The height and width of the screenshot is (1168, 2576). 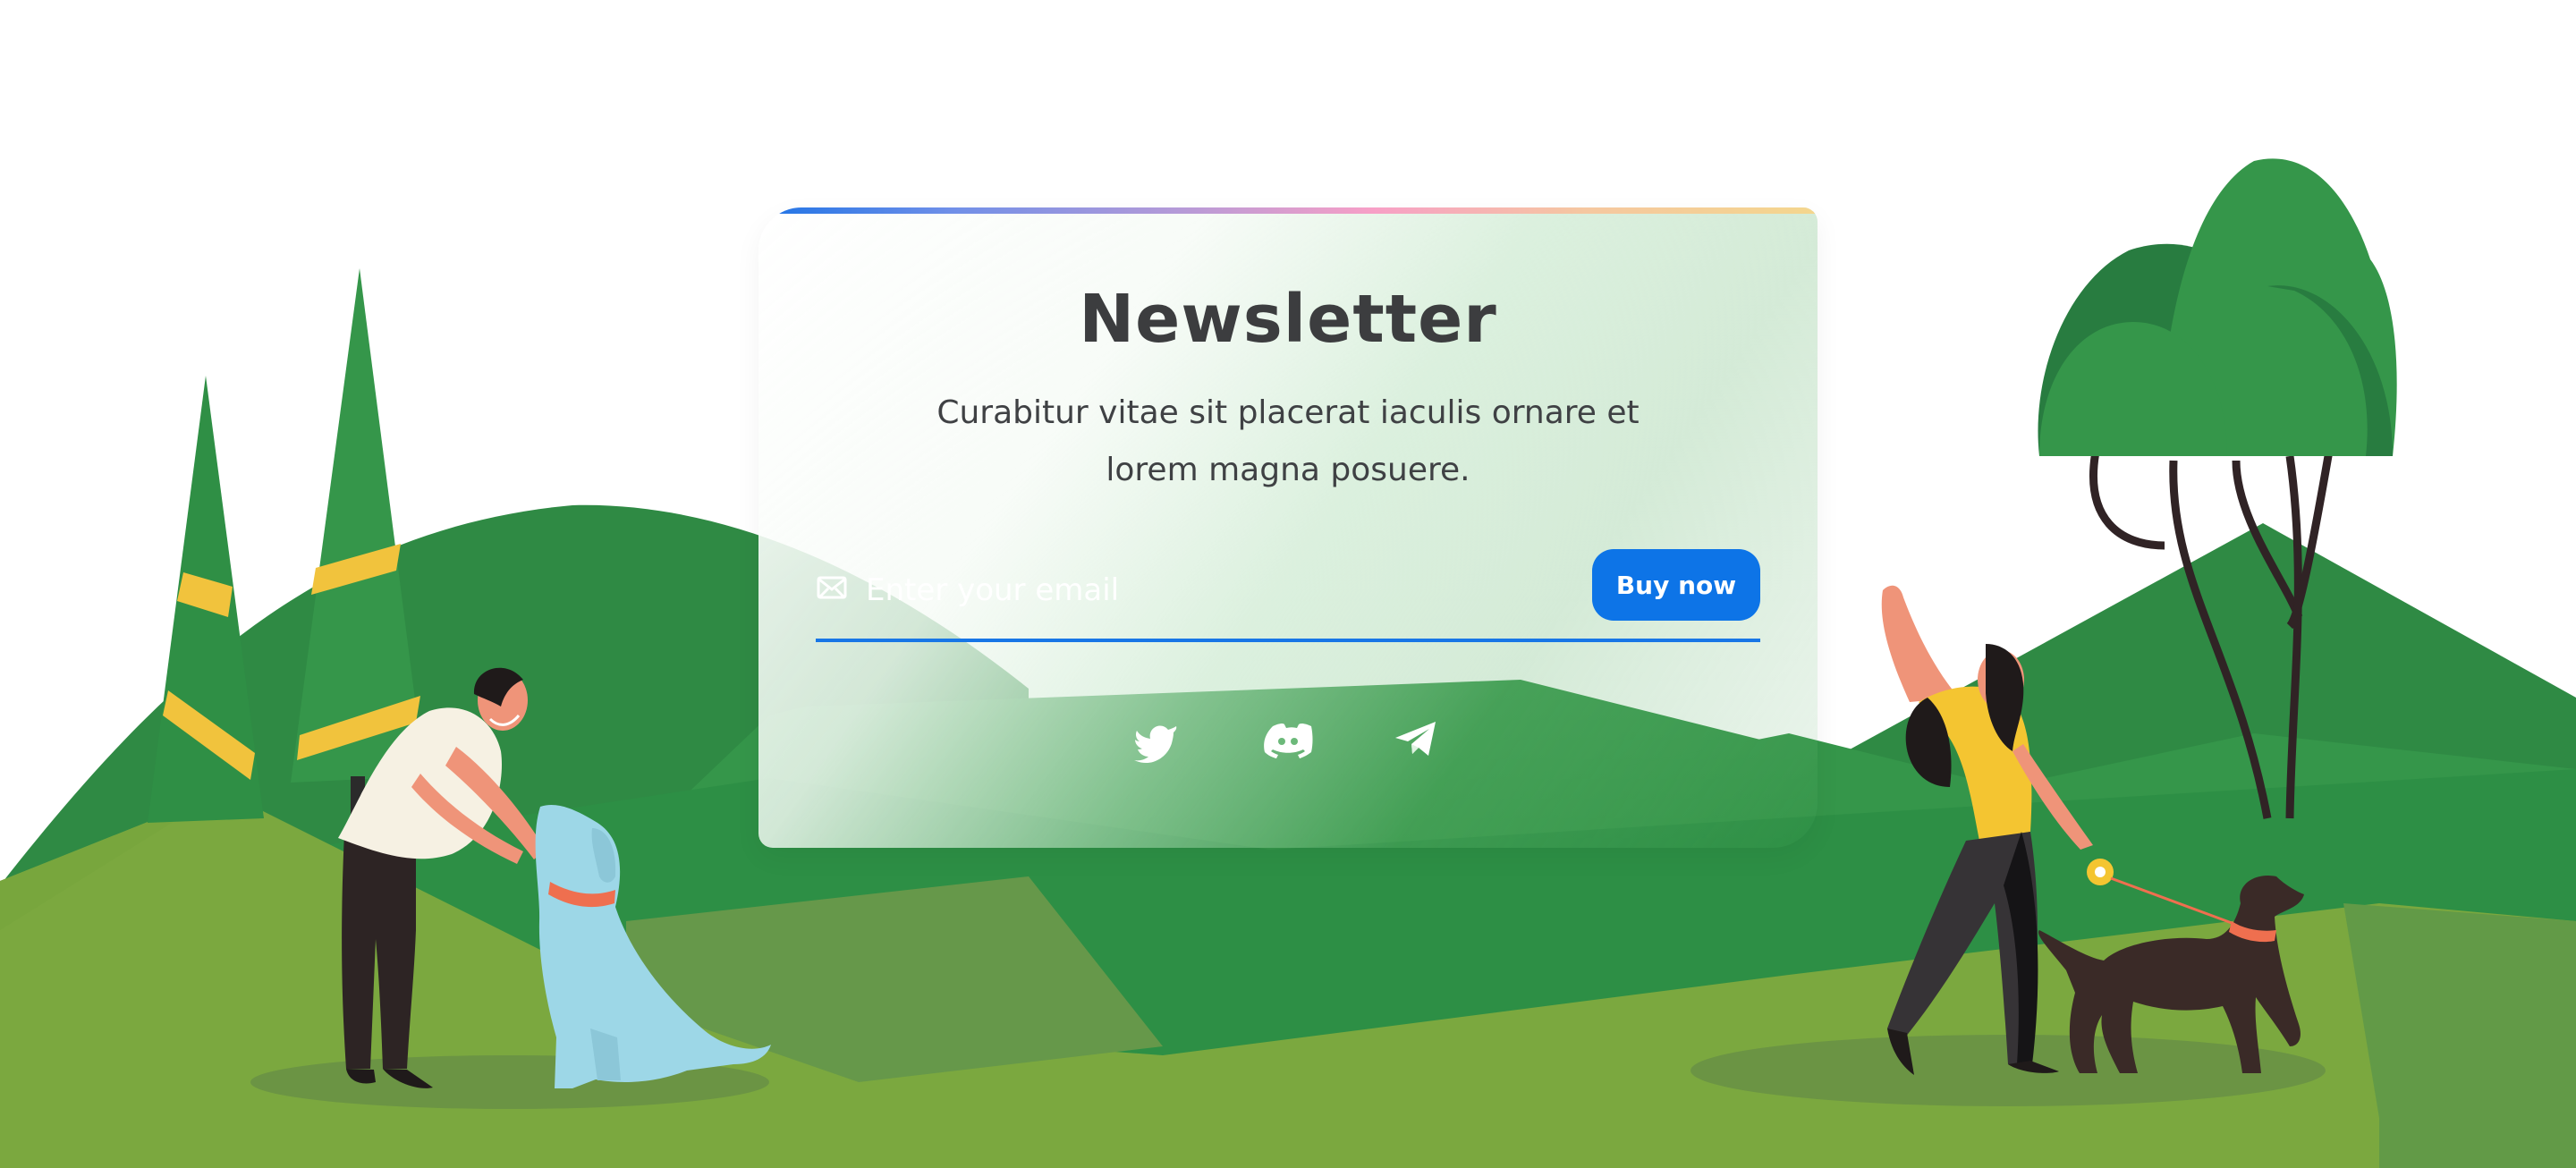 I want to click on telegram-icon, so click(x=1417, y=739).